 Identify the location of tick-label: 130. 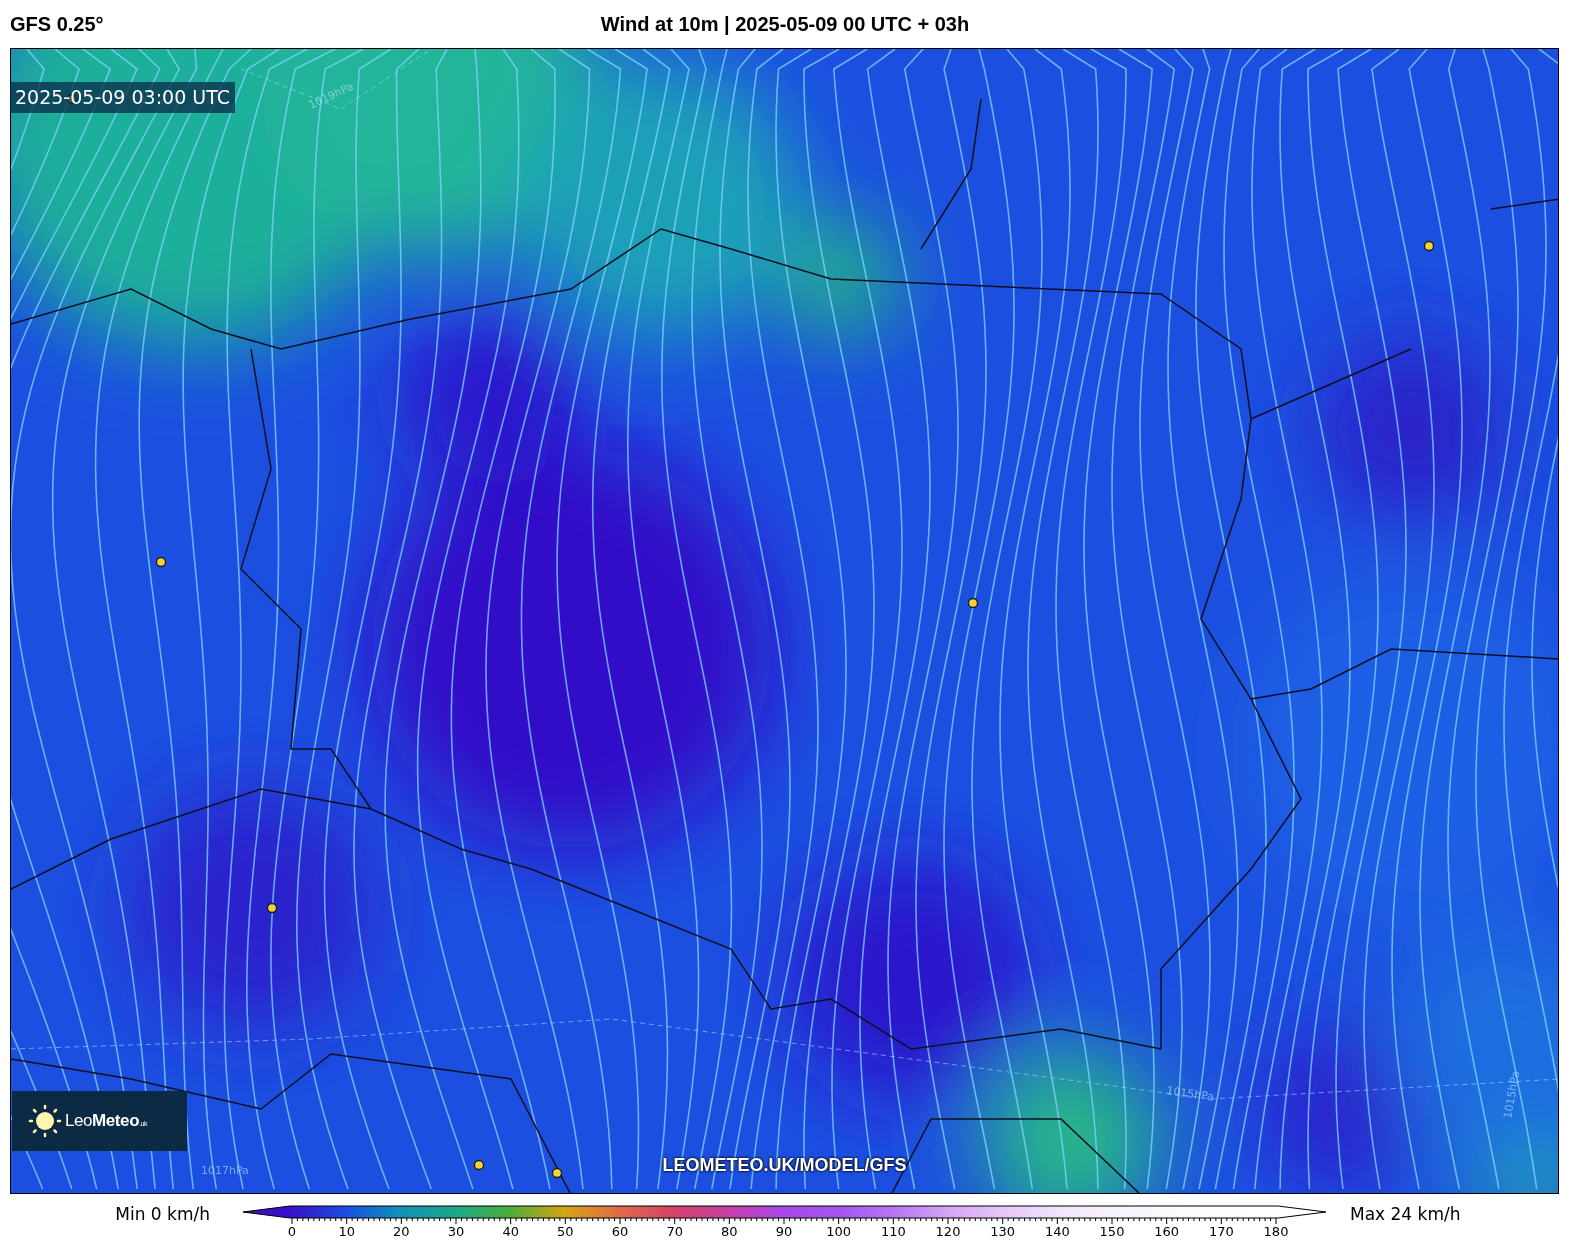
(1003, 1232).